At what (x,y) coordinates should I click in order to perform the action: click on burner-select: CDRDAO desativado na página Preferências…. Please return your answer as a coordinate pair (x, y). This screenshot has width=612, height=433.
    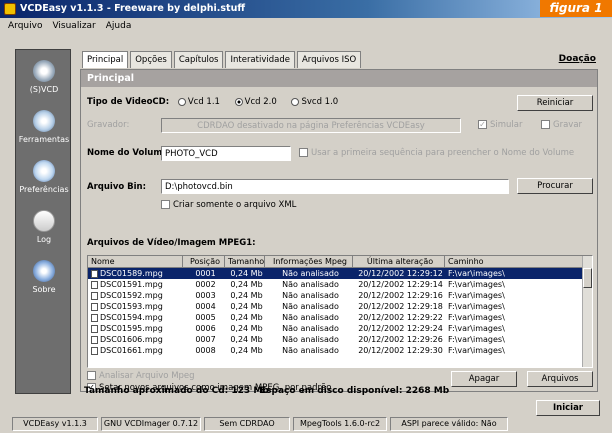
    Looking at the image, I should click on (311, 125).